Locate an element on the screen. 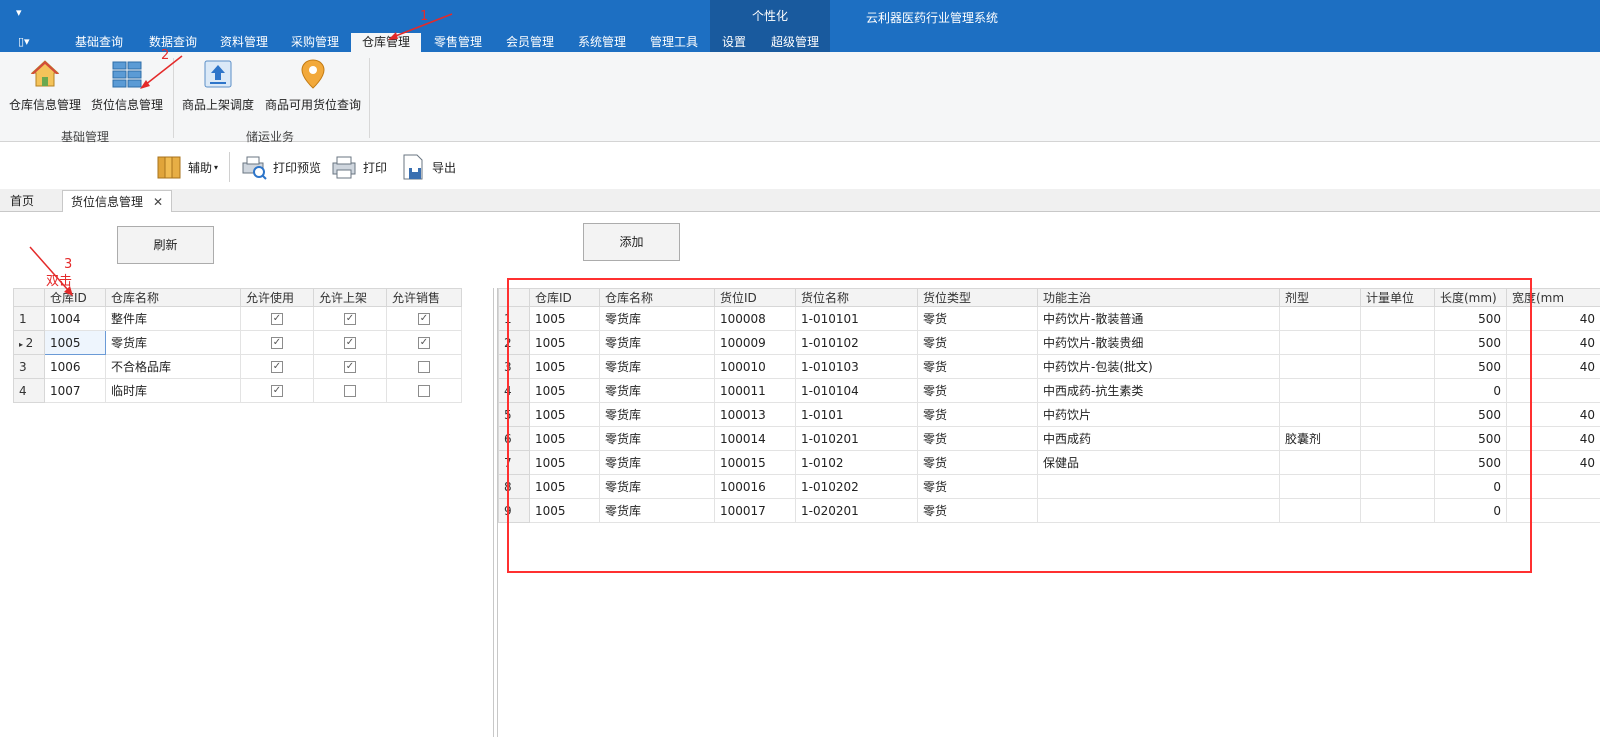 Image resolution: width=1600 pixels, height=737 pixels. warehouse-name-cell: 临时库 is located at coordinates (173, 390).